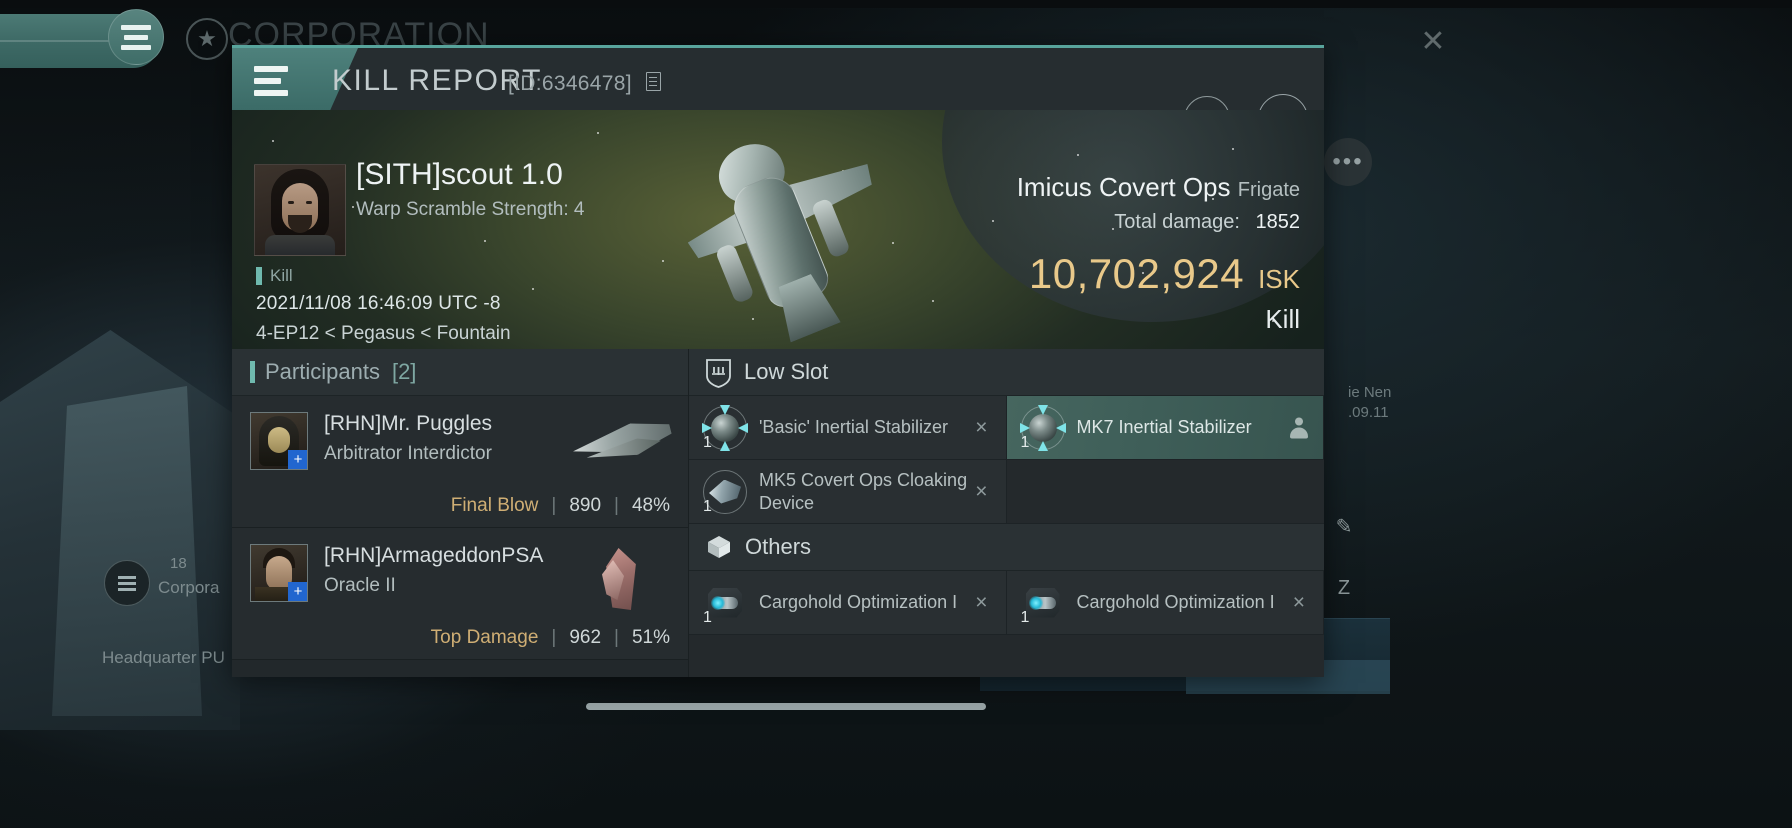 The image size is (1792, 828). Describe the element at coordinates (322, 371) in the screenshot. I see `participants-title: Participants` at that location.